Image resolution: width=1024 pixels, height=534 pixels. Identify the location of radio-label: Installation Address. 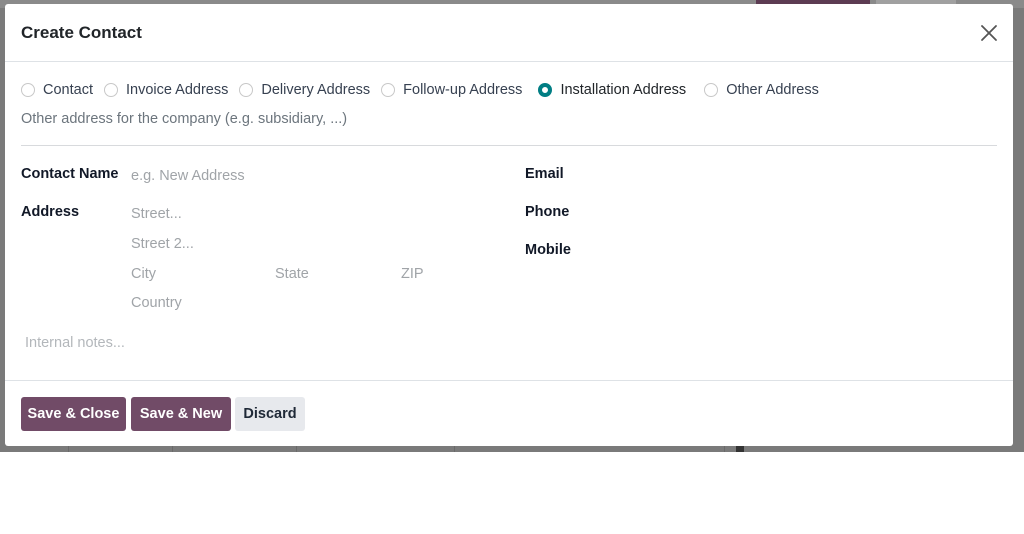
(623, 90).